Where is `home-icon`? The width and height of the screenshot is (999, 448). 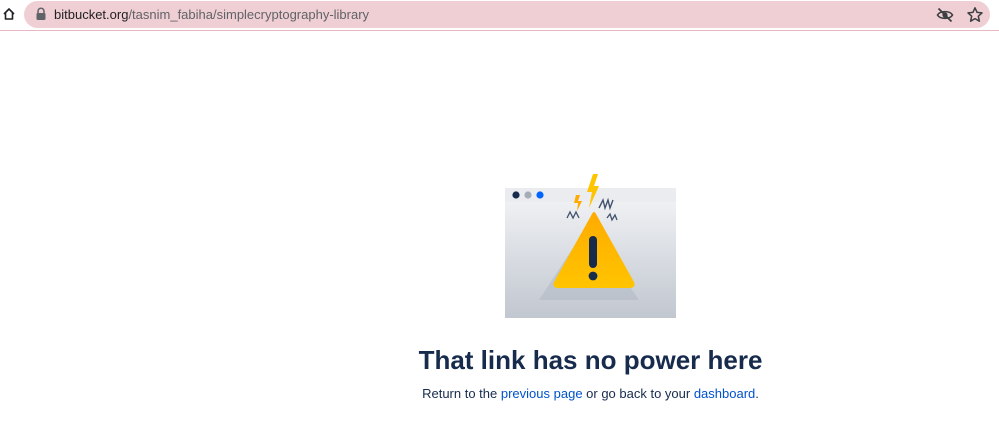
home-icon is located at coordinates (9, 14).